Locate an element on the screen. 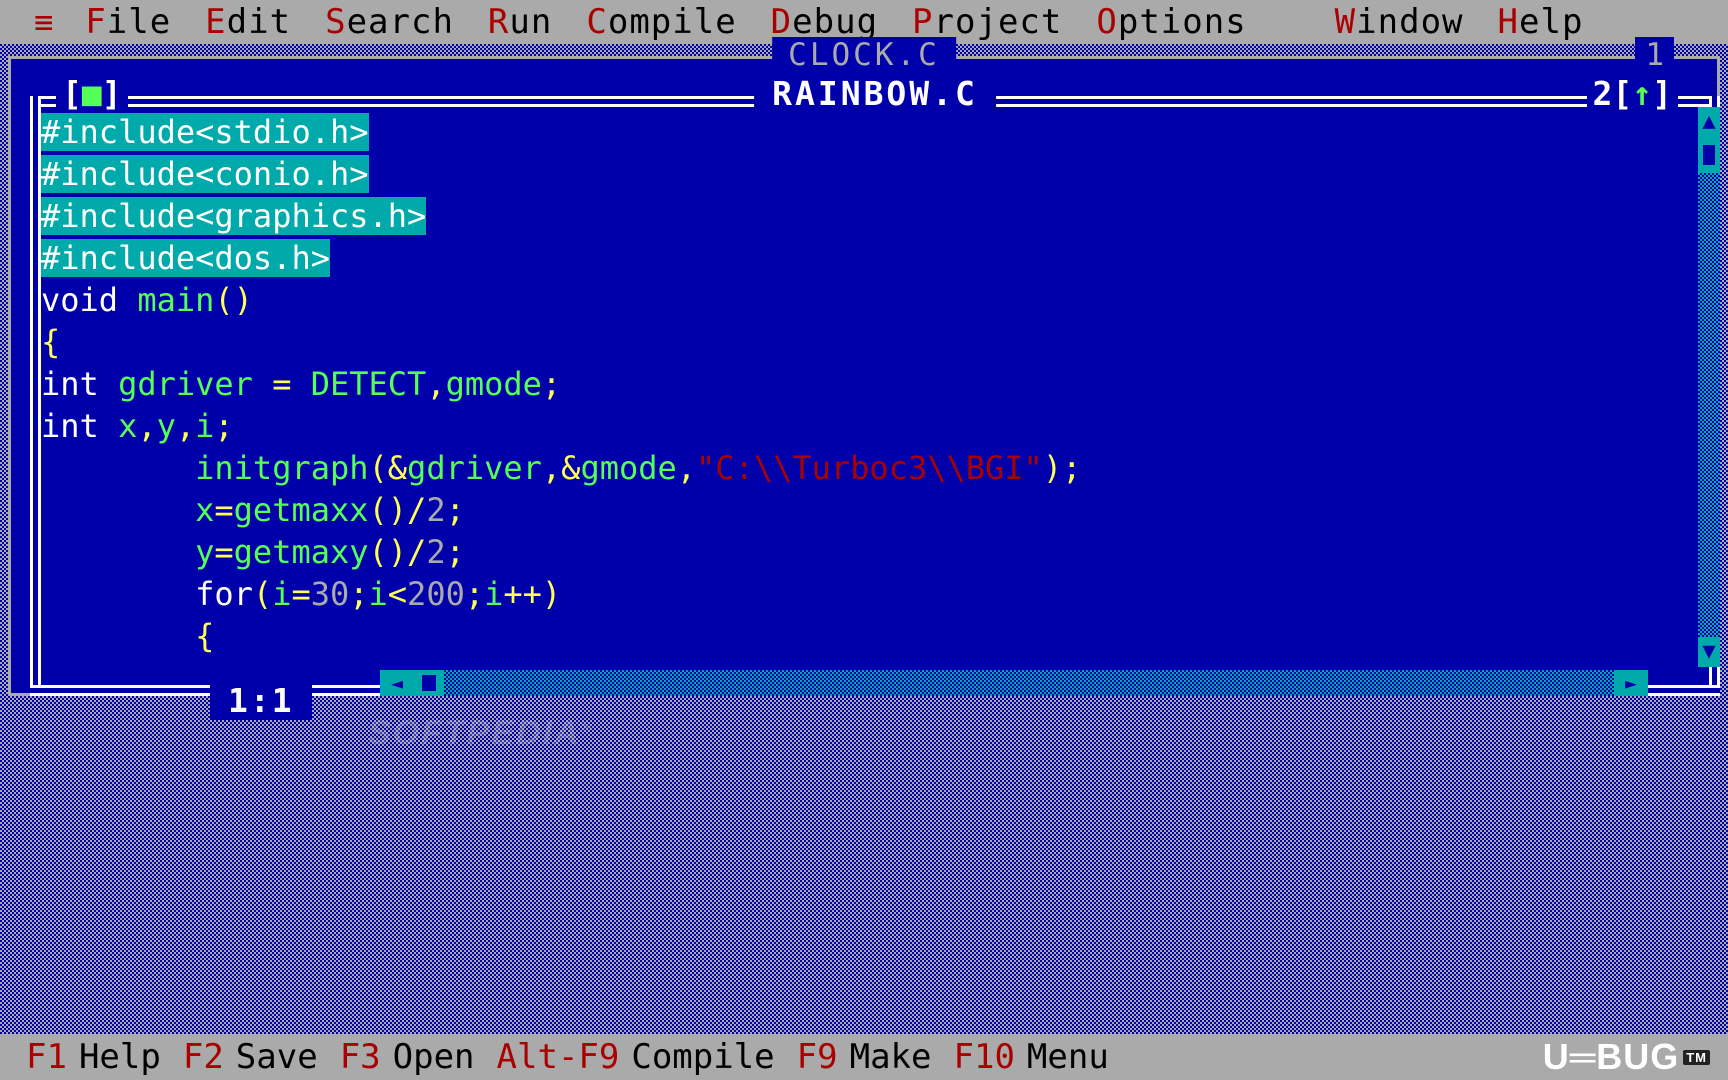 The image size is (1728, 1080). code-token: getmaxy is located at coordinates (301, 552).